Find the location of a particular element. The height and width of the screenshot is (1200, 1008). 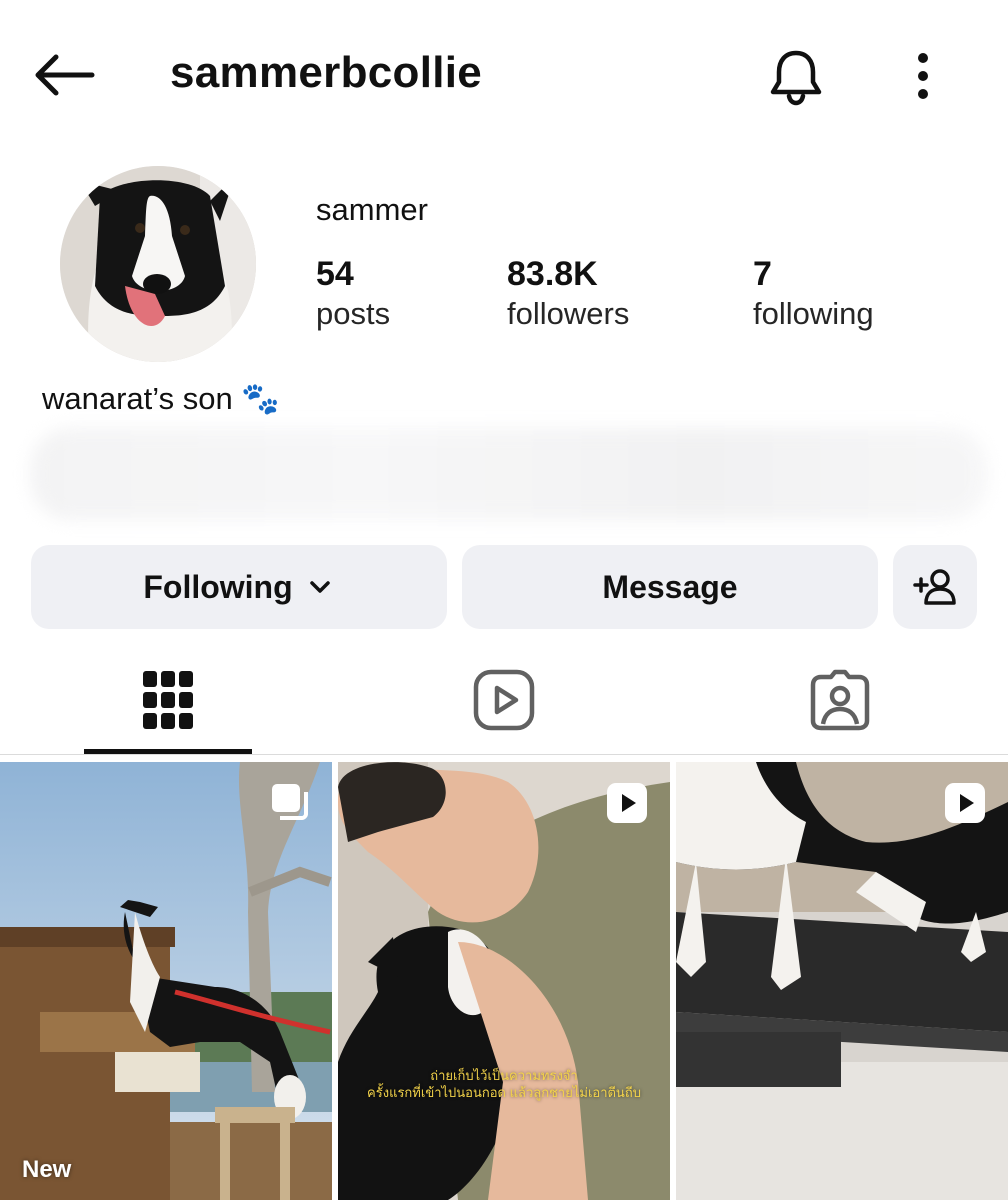

back-arrow-icon is located at coordinates (65, 75).